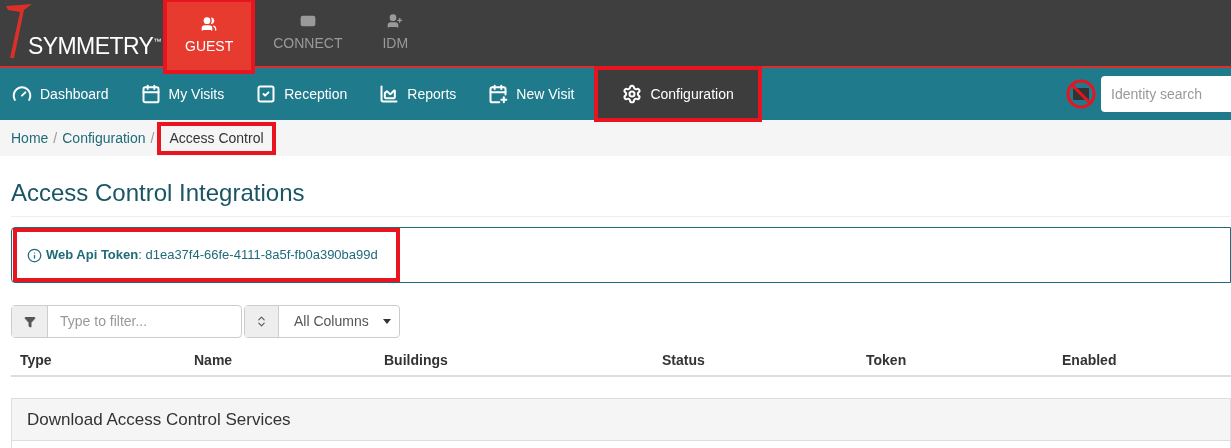 This screenshot has height=448, width=1231. Describe the element at coordinates (322, 321) in the screenshot. I see `column-select: All Columns` at that location.